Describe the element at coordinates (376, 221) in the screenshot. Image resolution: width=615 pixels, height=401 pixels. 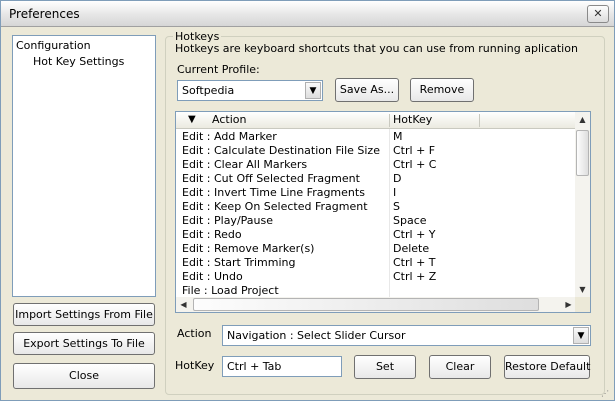
I see `table-row: Edit : Play/Pause Space` at that location.